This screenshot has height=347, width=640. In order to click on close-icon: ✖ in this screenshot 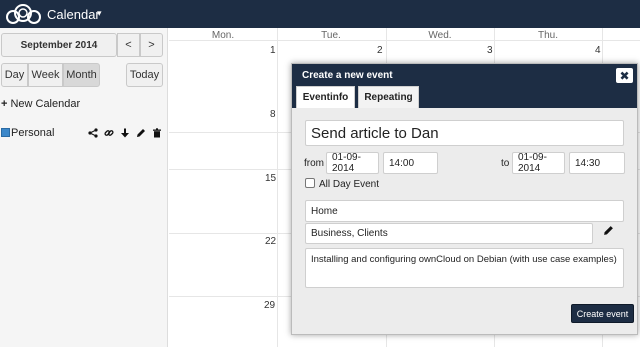, I will do `click(624, 75)`.